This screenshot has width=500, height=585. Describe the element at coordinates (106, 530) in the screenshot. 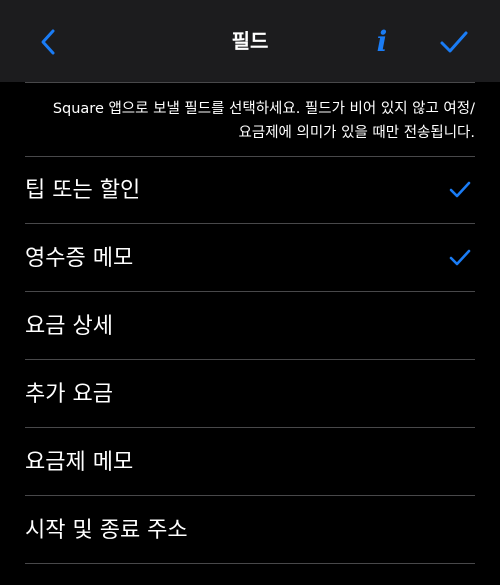

I see `field-label: 시작 및 종료 주소` at that location.